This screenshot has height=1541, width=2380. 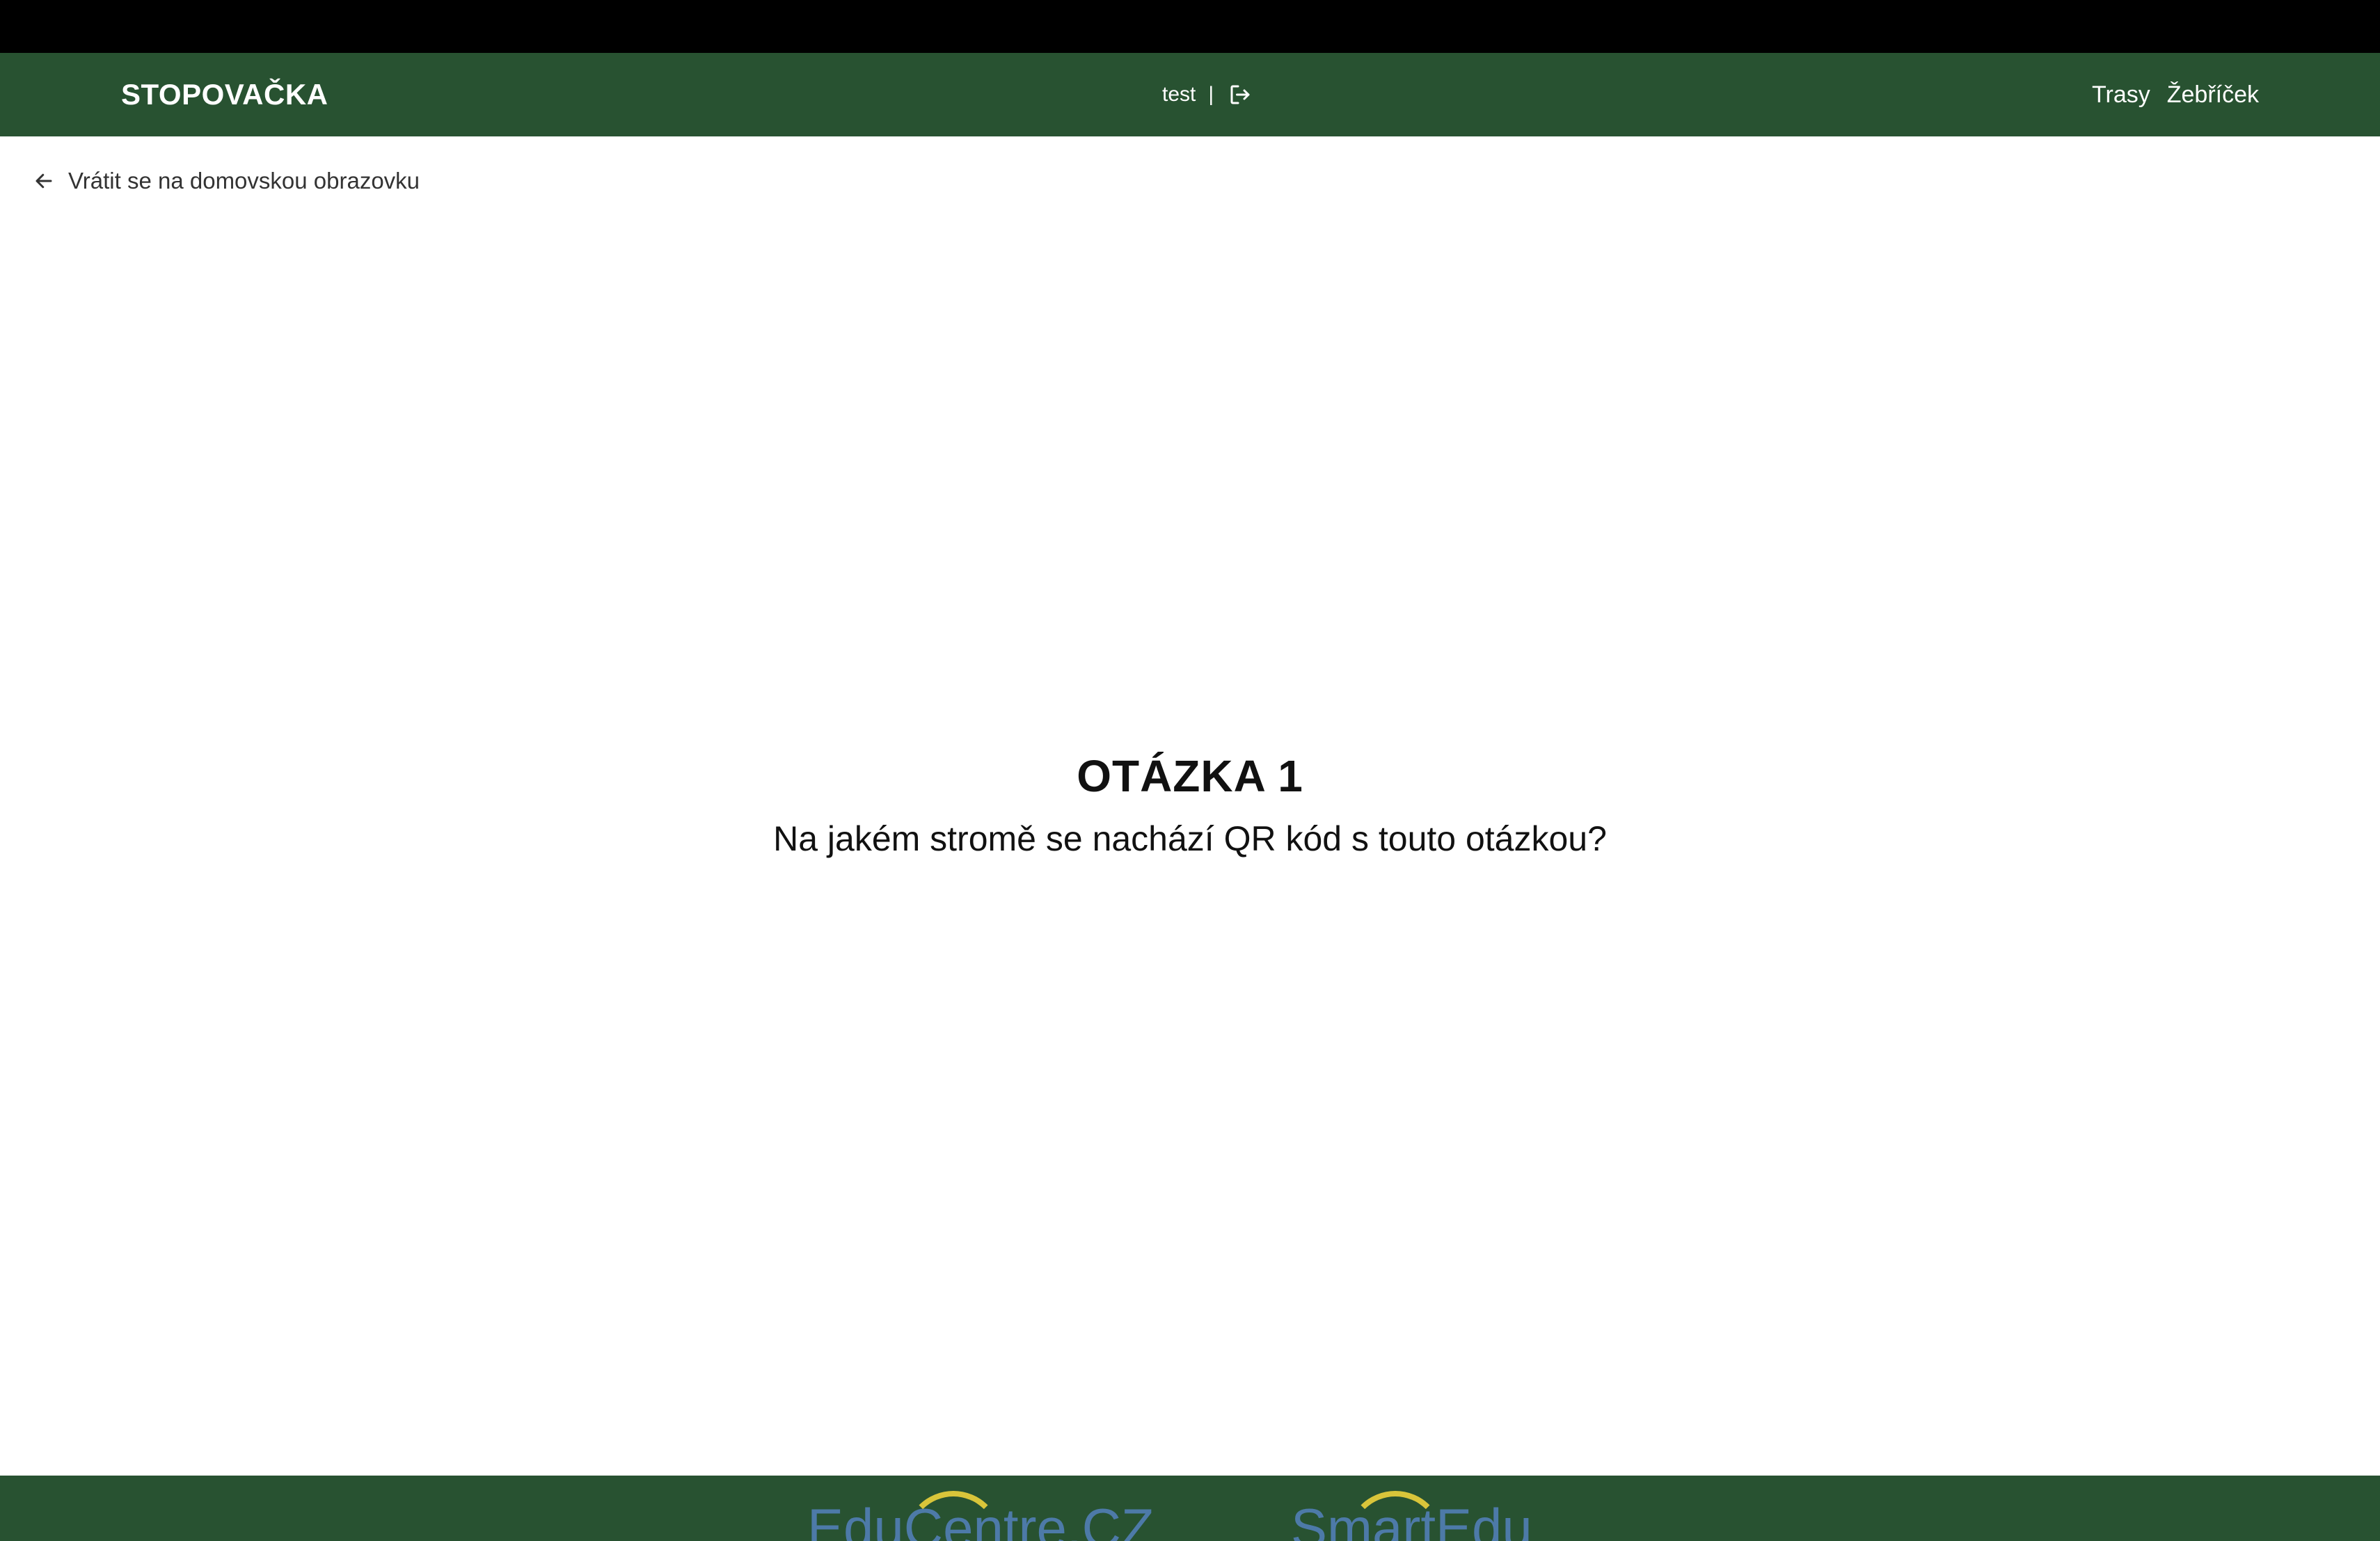 I want to click on back-link-label: Vrátit se na domovskou obrazovku, so click(x=244, y=180).